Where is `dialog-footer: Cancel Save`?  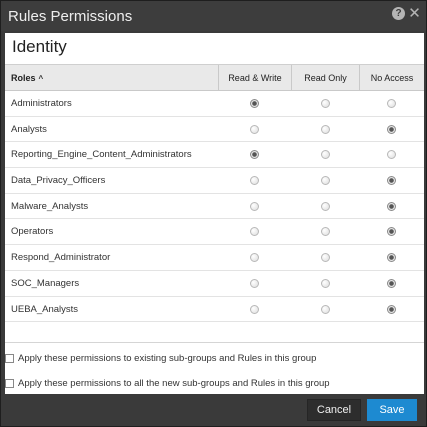 dialog-footer: Cancel Save is located at coordinates (213, 410).